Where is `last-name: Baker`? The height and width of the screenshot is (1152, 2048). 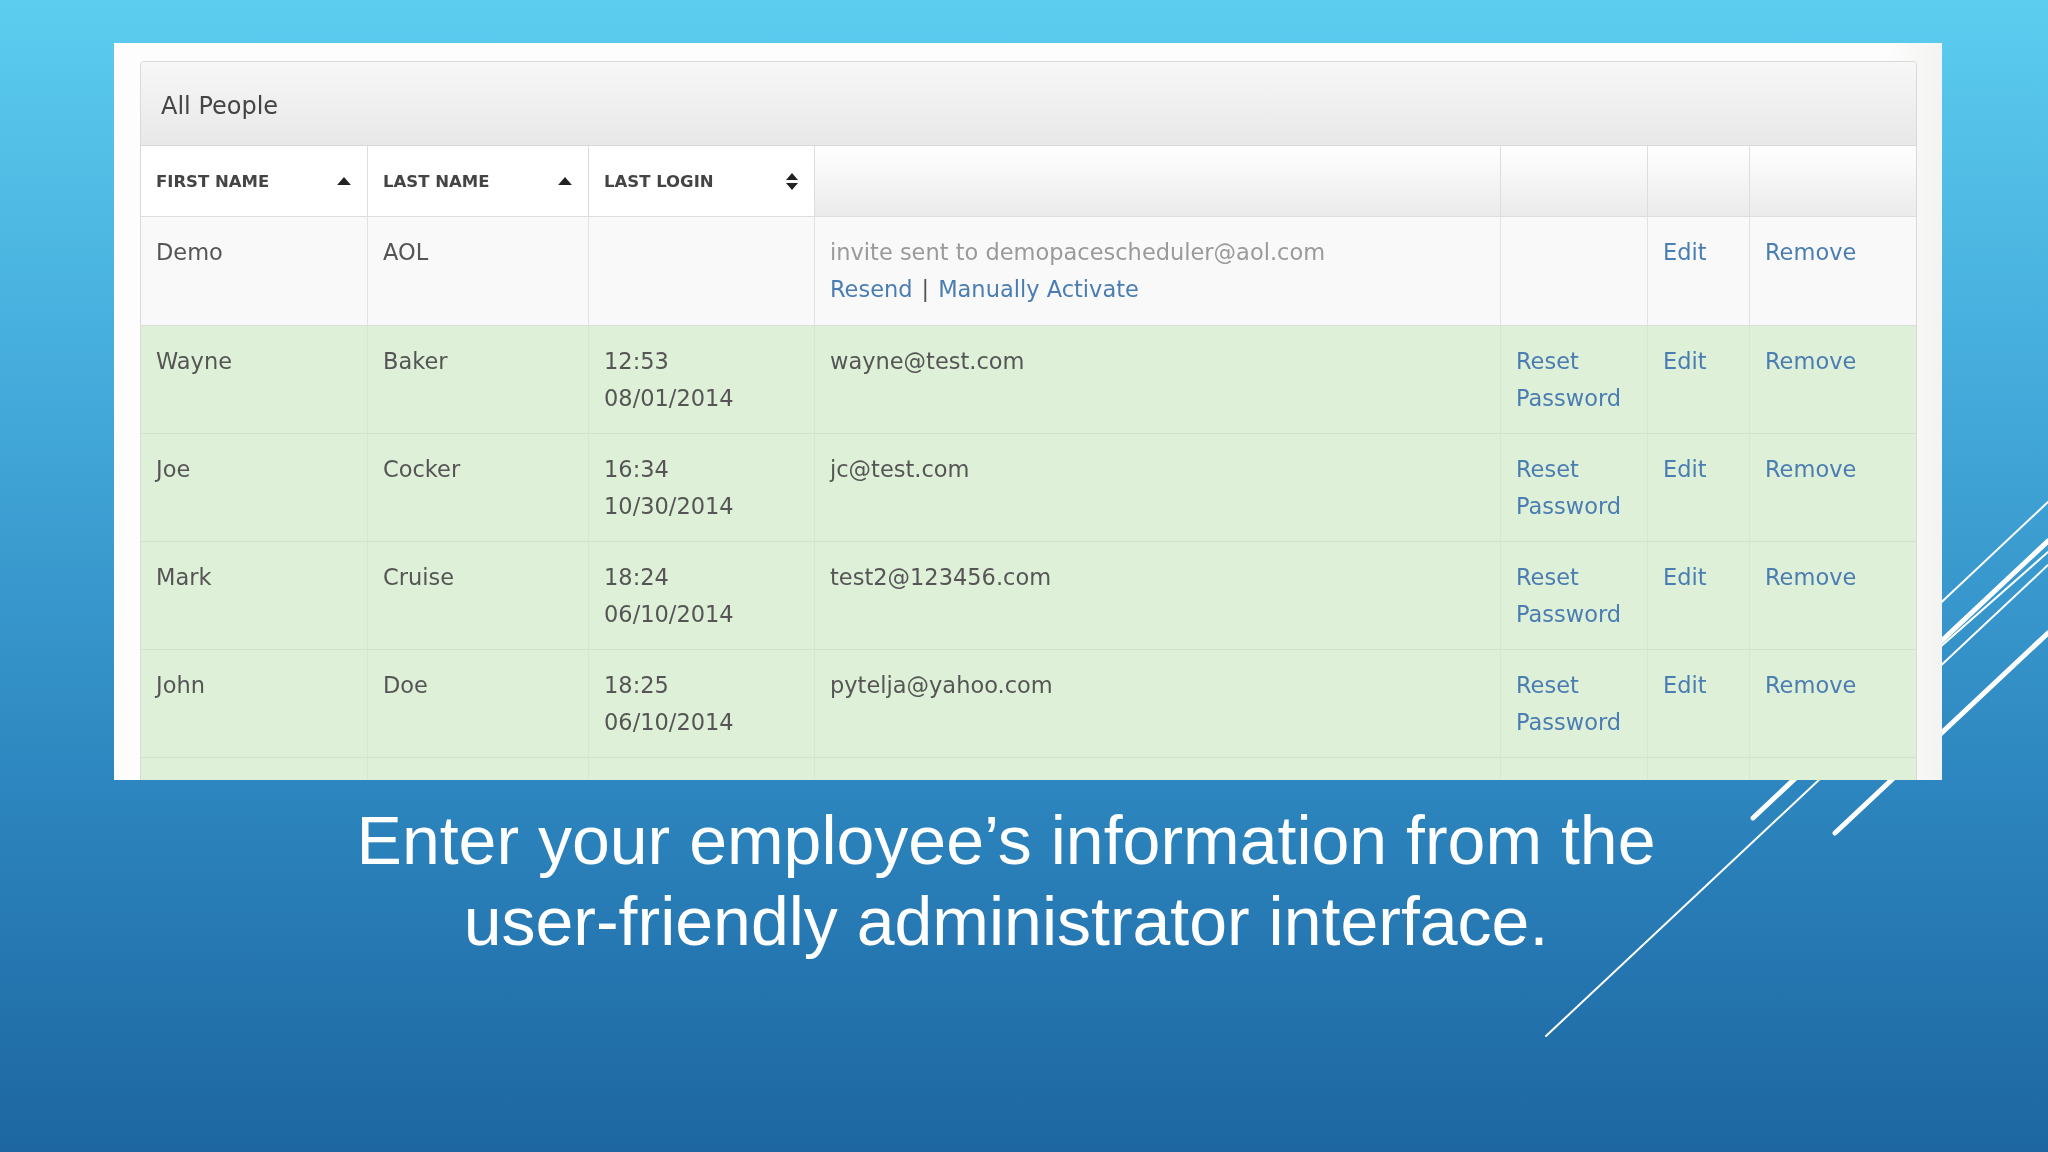
last-name: Baker is located at coordinates (415, 361).